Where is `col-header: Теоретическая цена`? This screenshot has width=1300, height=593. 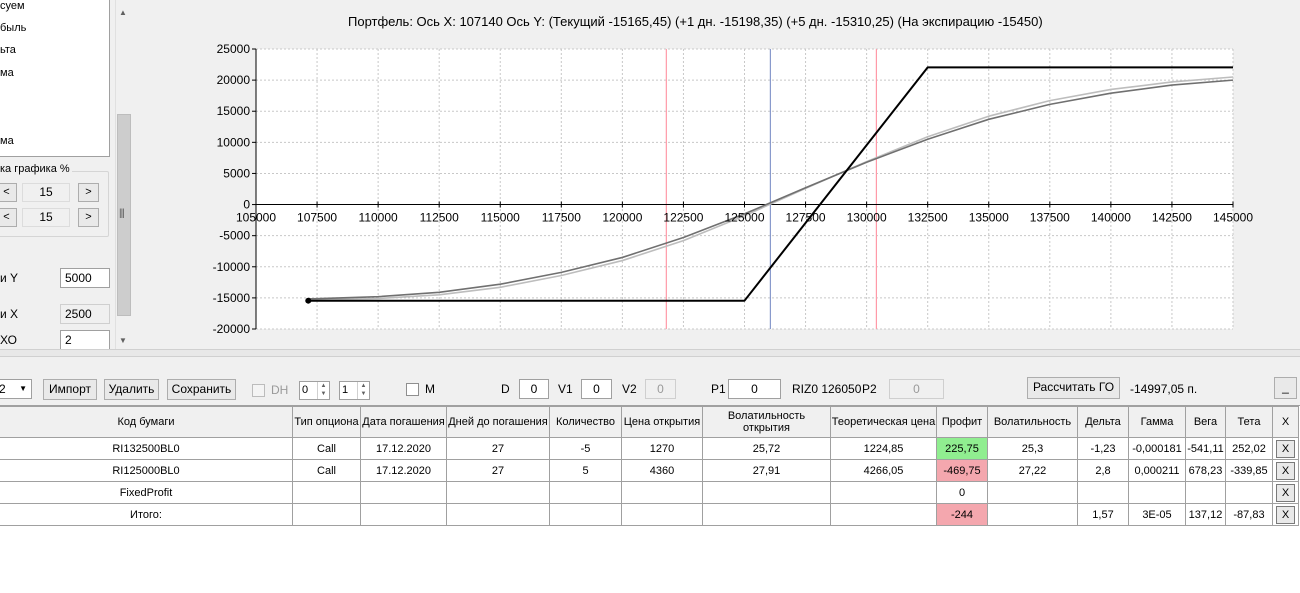
col-header: Теоретическая цена is located at coordinates (883, 422).